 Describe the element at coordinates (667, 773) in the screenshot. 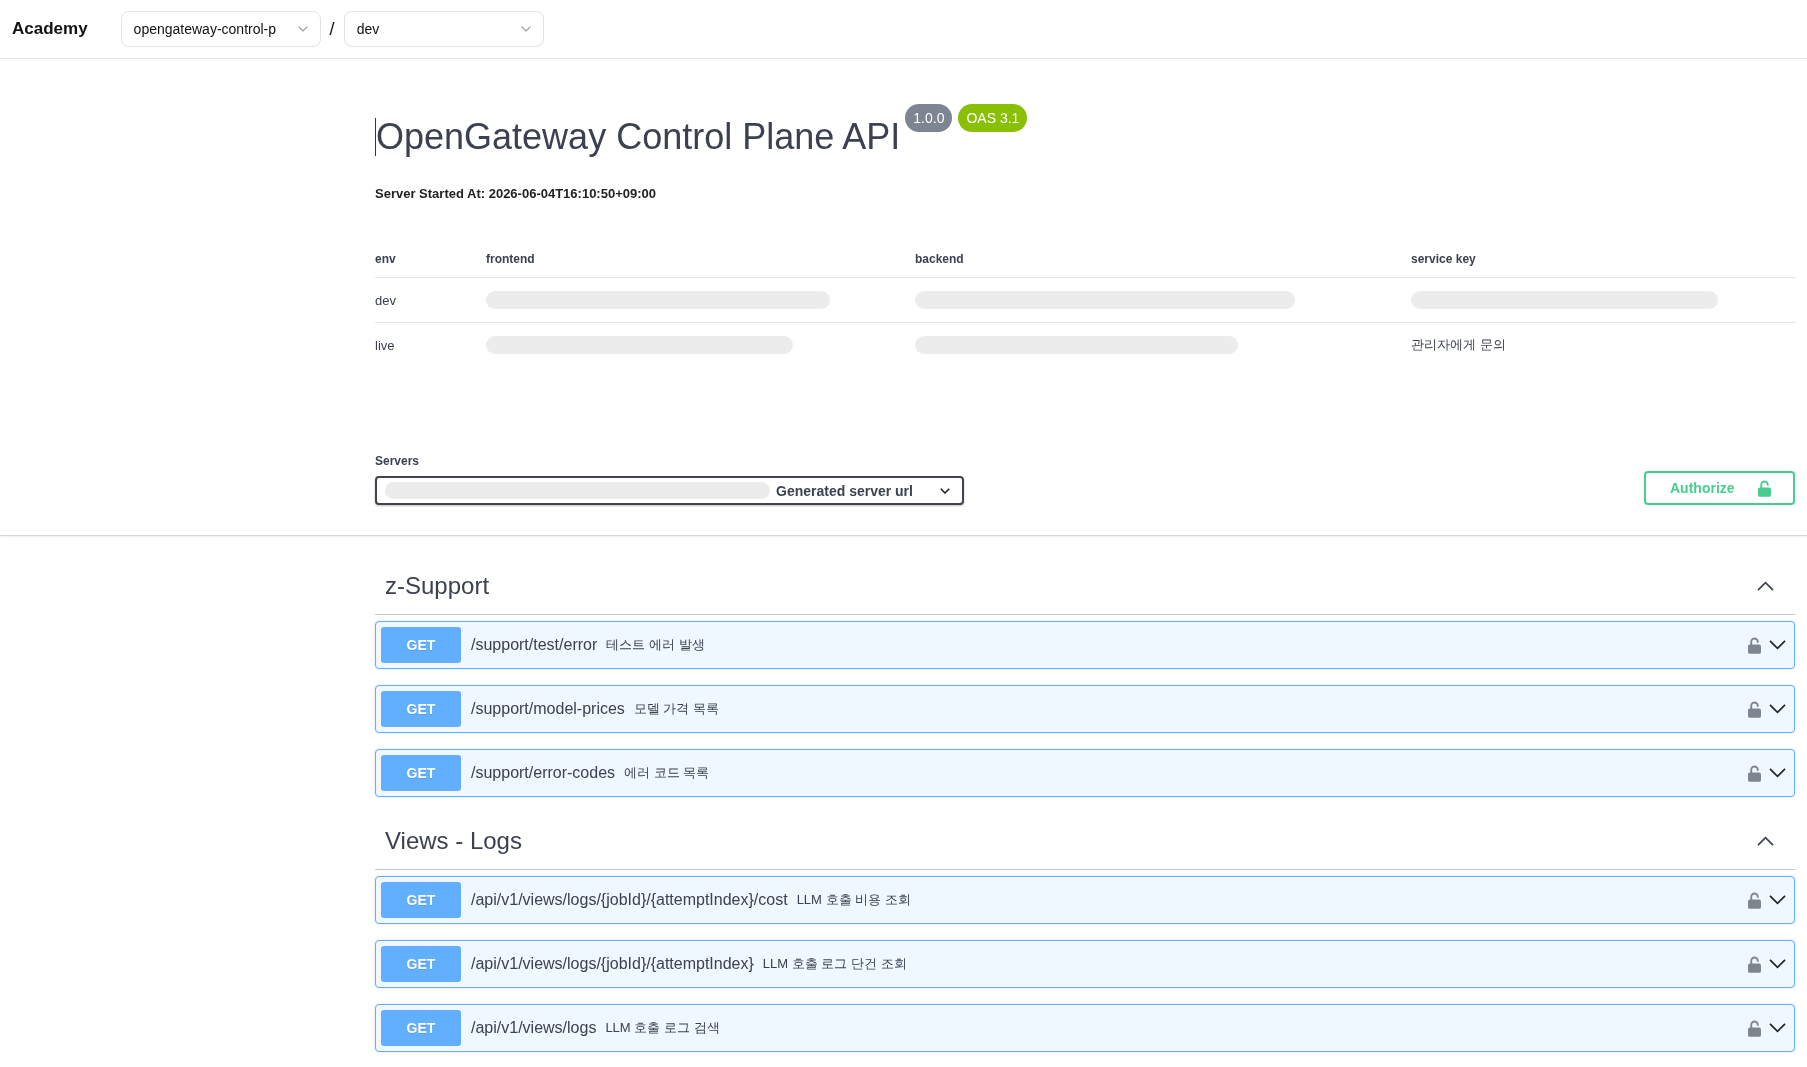

I see `endpoint-summary: 에러 코드 목록` at that location.